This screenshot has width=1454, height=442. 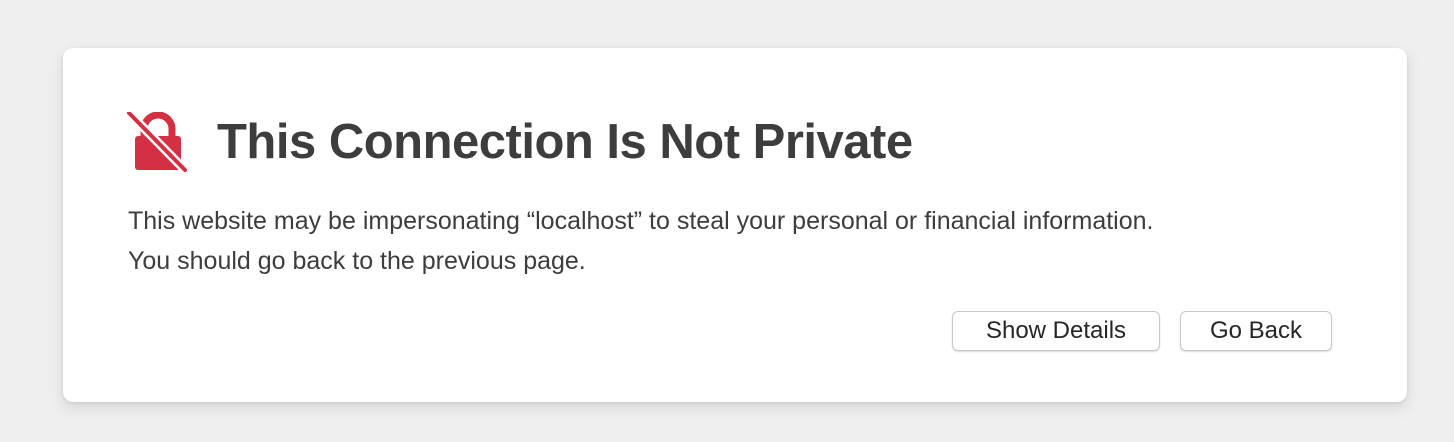 What do you see at coordinates (357, 261) in the screenshot?
I see `warning-message-line-2: You should go back to the previous page.` at bounding box center [357, 261].